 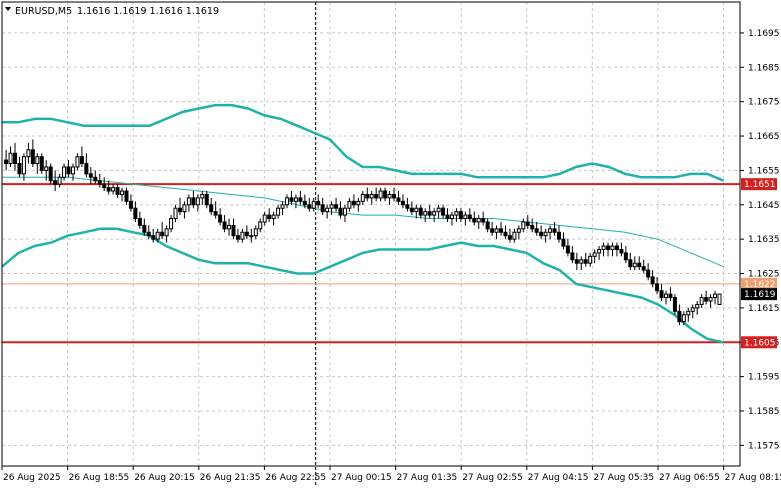 What do you see at coordinates (558, 478) in the screenshot?
I see `x-tick-label: 27 Aug 04:15` at bounding box center [558, 478].